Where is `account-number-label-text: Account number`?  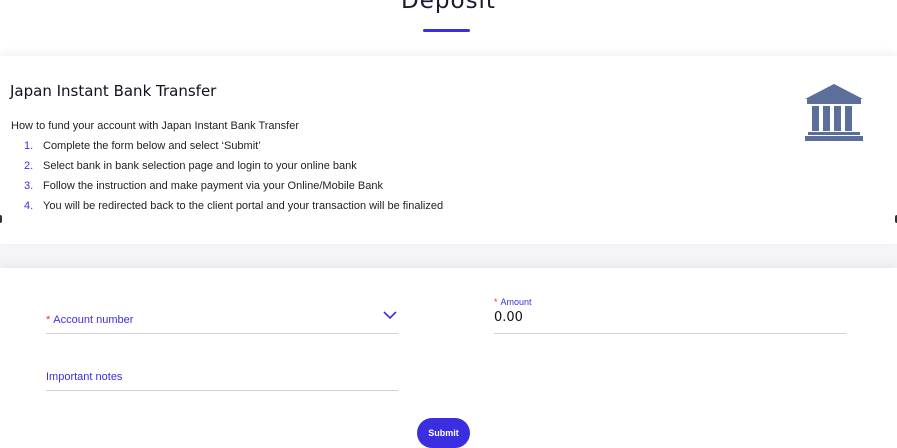
account-number-label-text: Account number is located at coordinates (93, 320).